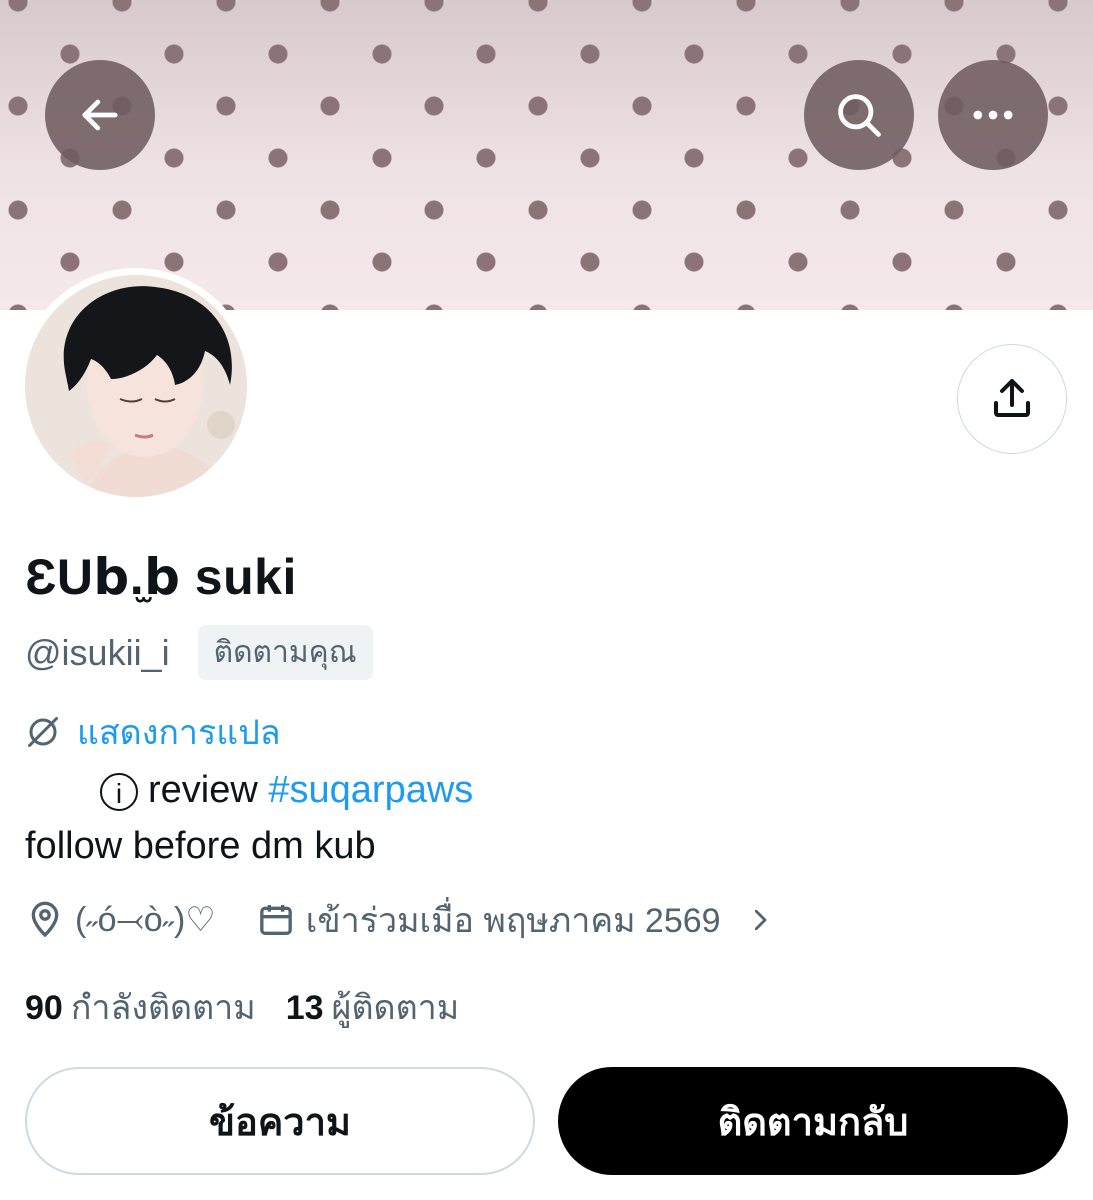 This screenshot has width=1093, height=1200. I want to click on follow-stats: 90 กำลังติดตาม 13 ผู้ติดตาม, so click(242, 1007).